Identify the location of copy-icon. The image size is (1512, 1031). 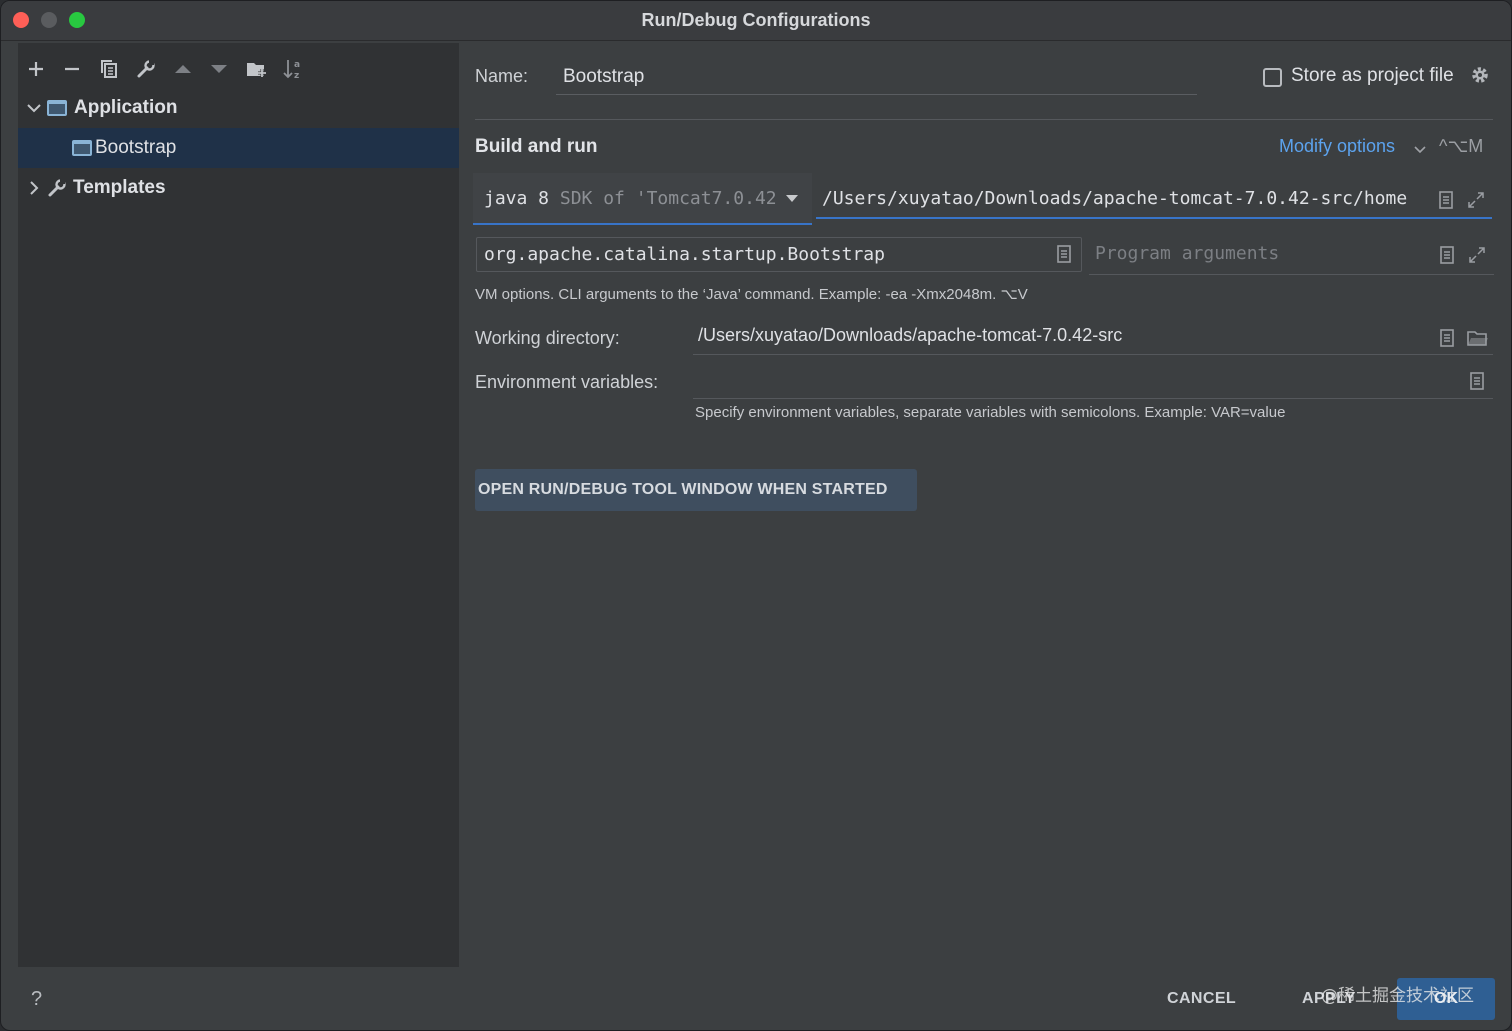
(109, 69).